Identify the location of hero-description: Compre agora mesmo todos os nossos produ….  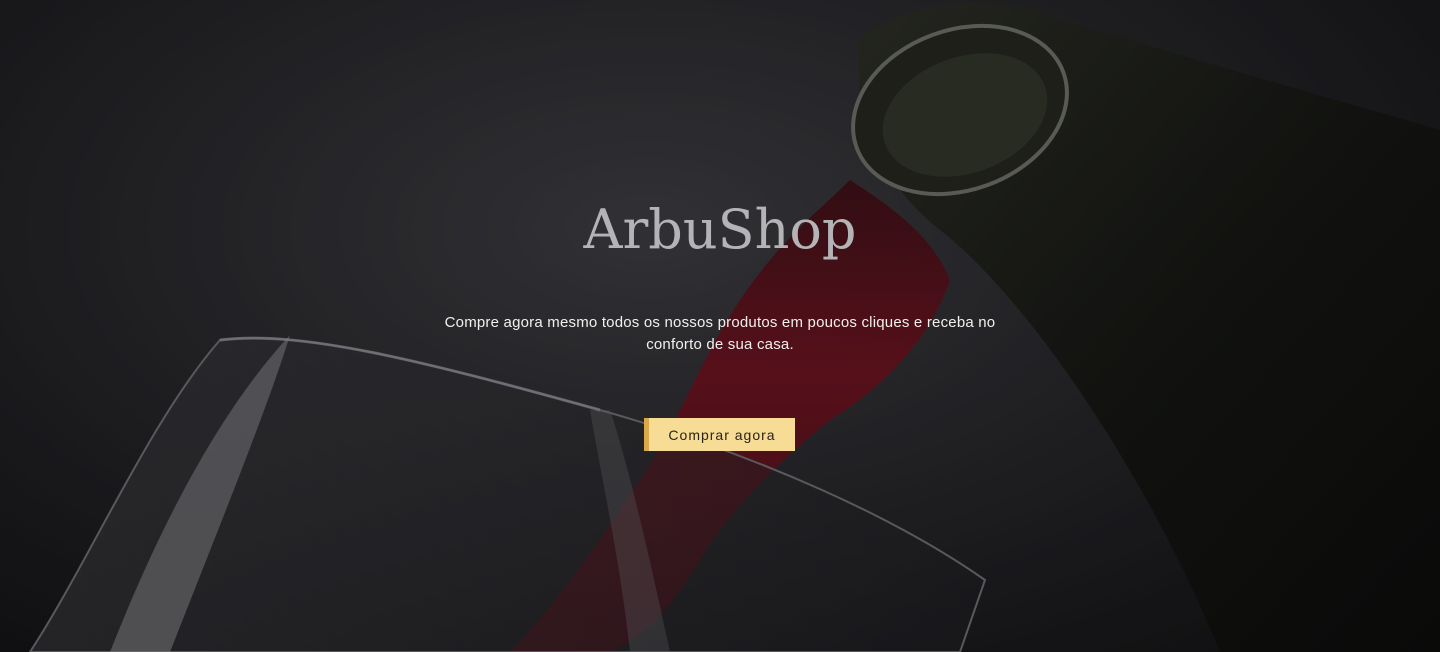
(720, 333).